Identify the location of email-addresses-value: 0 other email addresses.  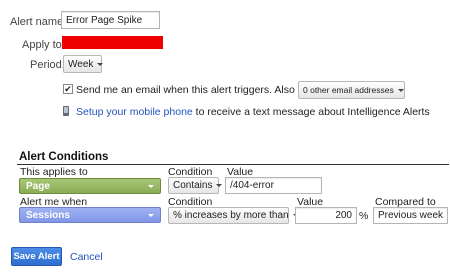
(348, 90).